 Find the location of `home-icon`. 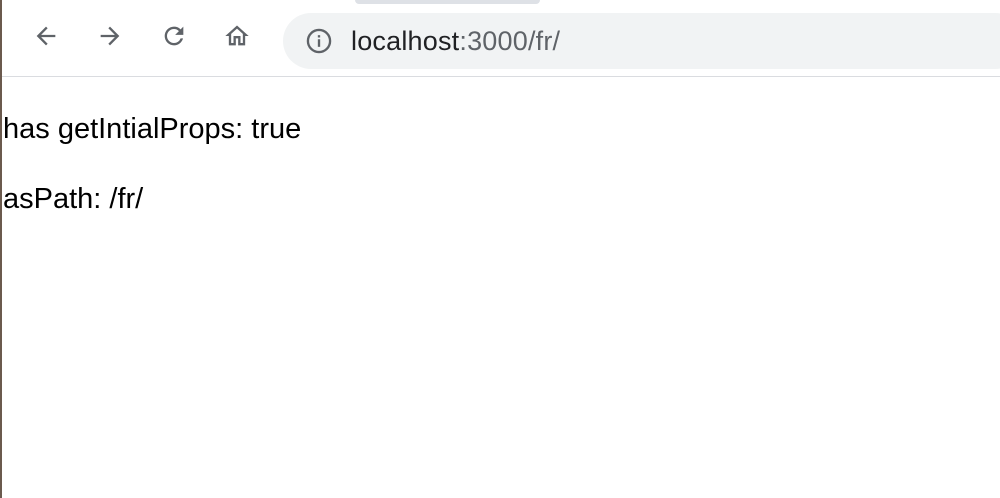

home-icon is located at coordinates (237, 35).